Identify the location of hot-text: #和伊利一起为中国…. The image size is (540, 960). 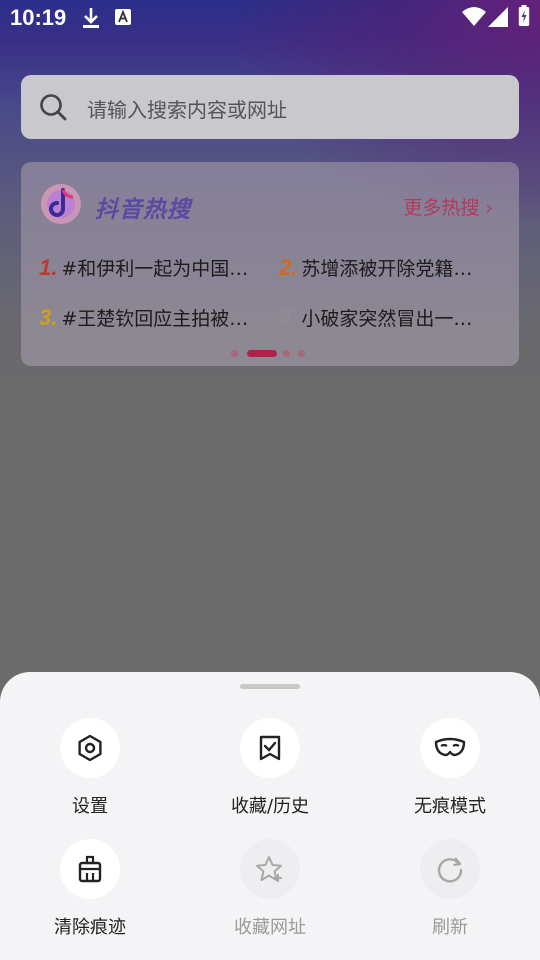
(155, 269).